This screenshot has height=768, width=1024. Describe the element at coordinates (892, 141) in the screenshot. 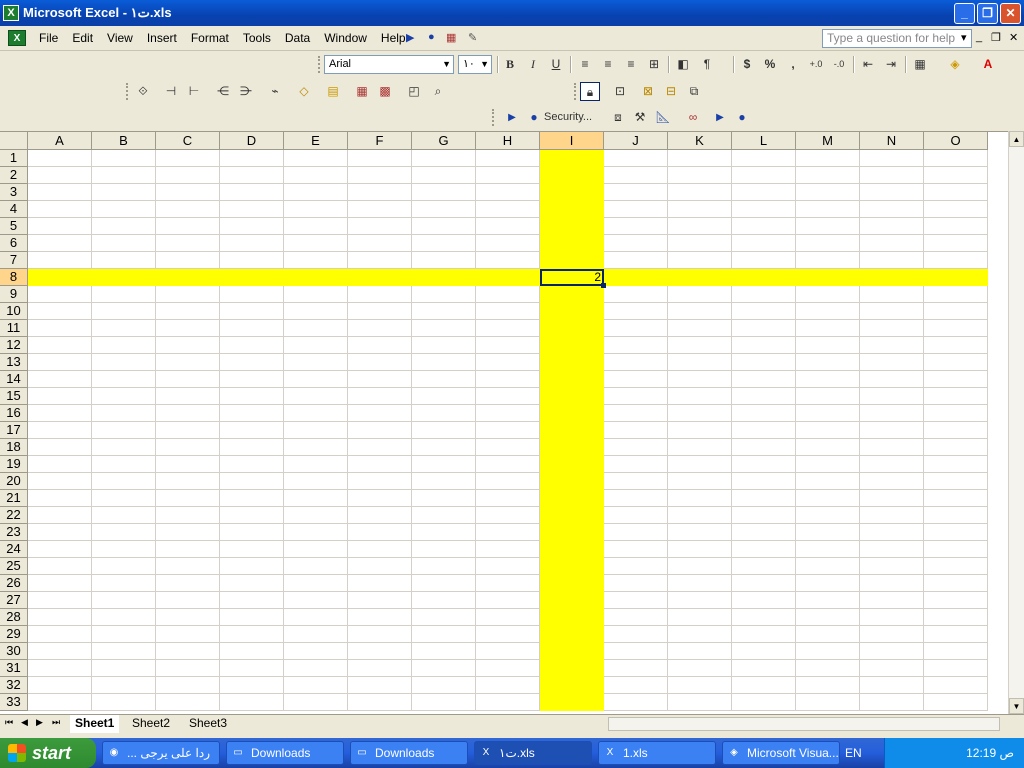

I see `column-header-n: N` at that location.